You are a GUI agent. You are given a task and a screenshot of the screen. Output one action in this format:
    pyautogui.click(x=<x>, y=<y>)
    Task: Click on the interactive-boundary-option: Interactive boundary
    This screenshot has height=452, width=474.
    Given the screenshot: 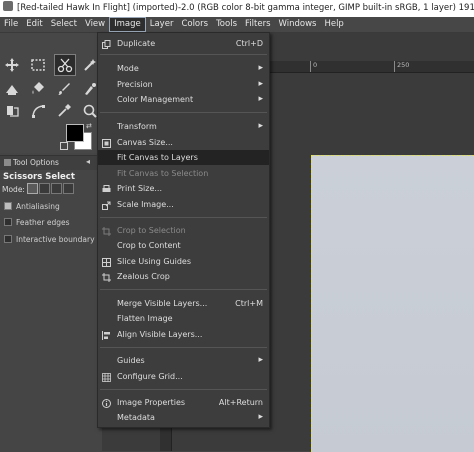 What is the action you would take?
    pyautogui.click(x=49, y=239)
    